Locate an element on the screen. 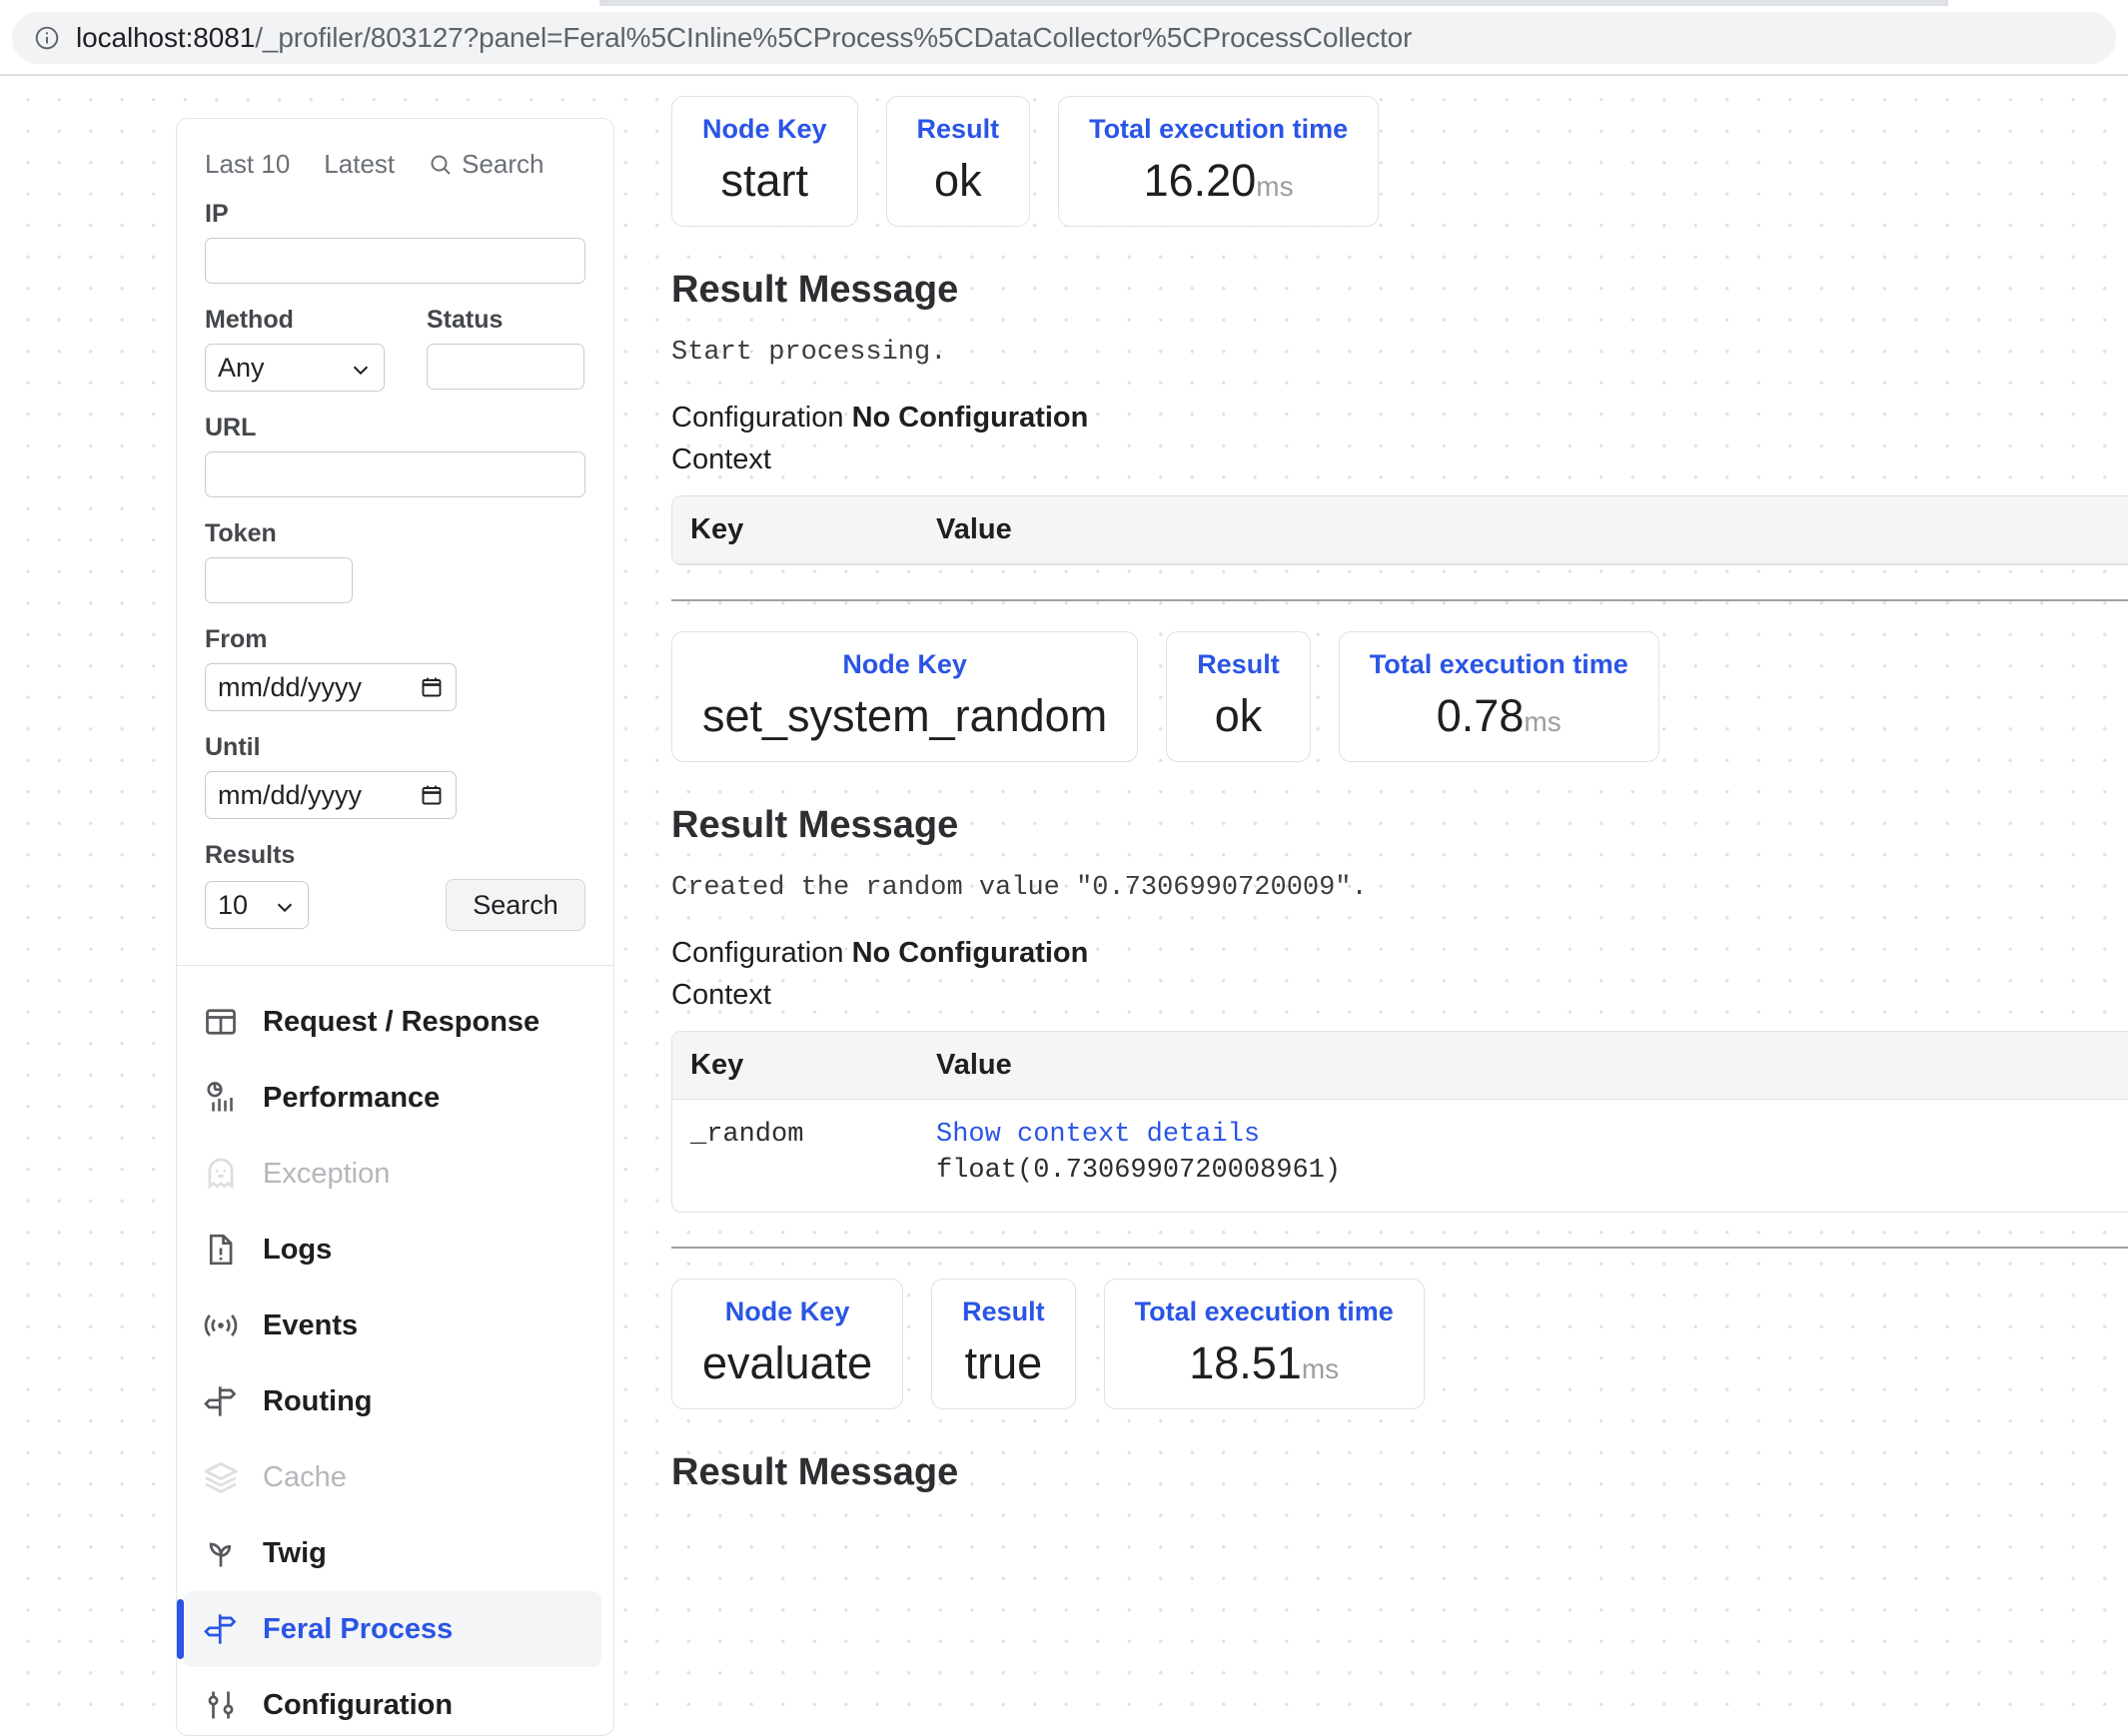  sprout-icon is located at coordinates (221, 1553).